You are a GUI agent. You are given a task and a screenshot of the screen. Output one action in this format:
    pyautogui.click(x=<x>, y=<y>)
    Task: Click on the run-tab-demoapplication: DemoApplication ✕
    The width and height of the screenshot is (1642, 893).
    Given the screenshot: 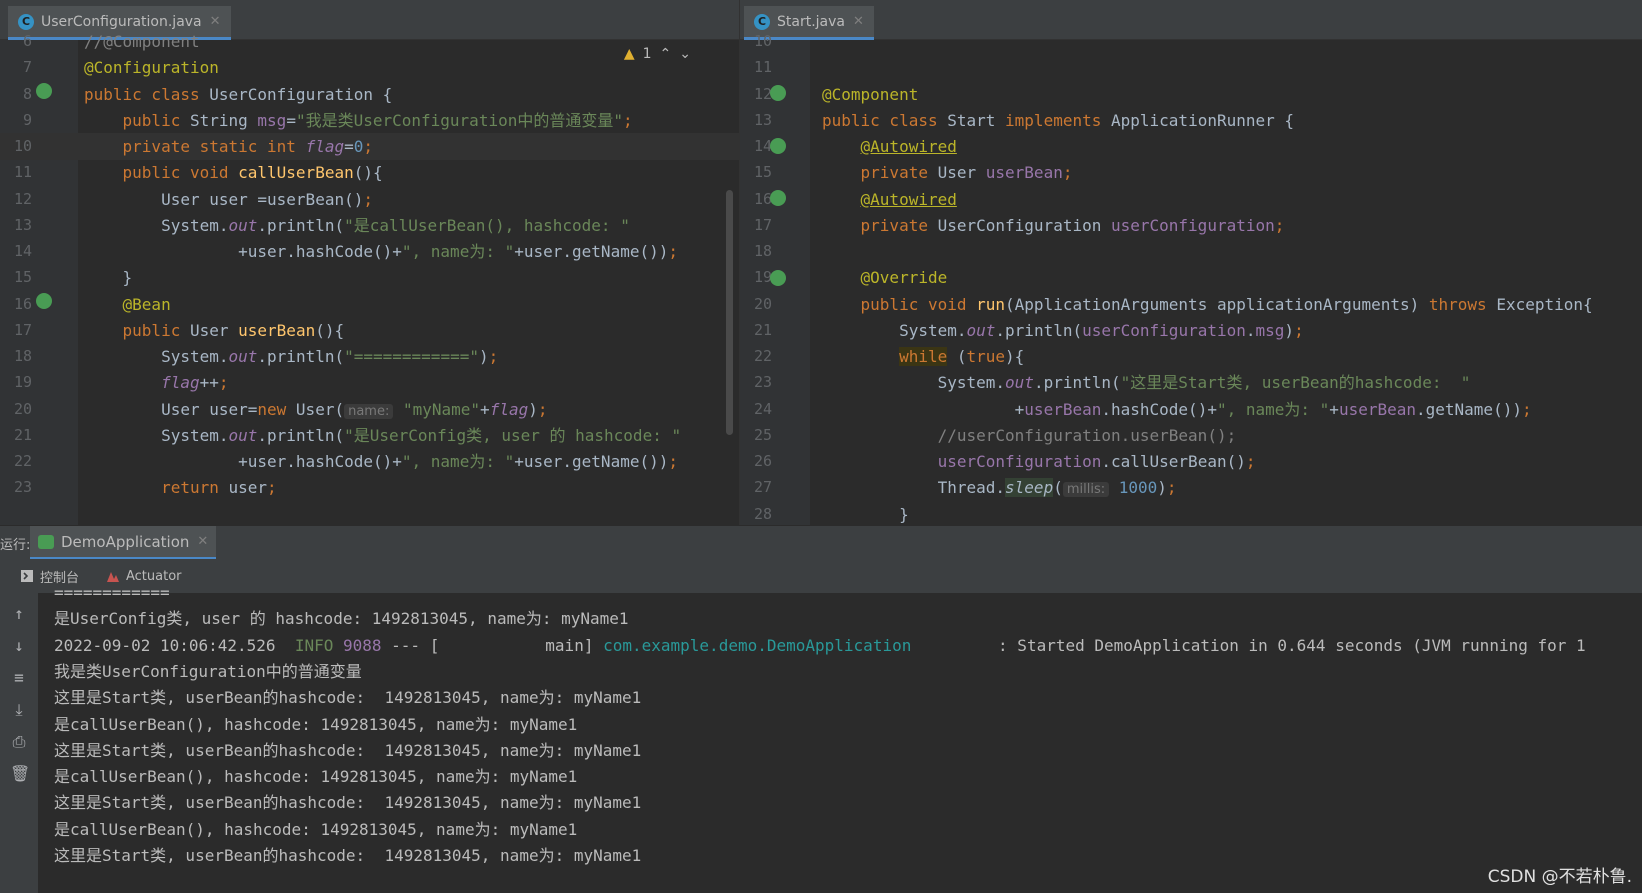 What is the action you would take?
    pyautogui.click(x=123, y=543)
    